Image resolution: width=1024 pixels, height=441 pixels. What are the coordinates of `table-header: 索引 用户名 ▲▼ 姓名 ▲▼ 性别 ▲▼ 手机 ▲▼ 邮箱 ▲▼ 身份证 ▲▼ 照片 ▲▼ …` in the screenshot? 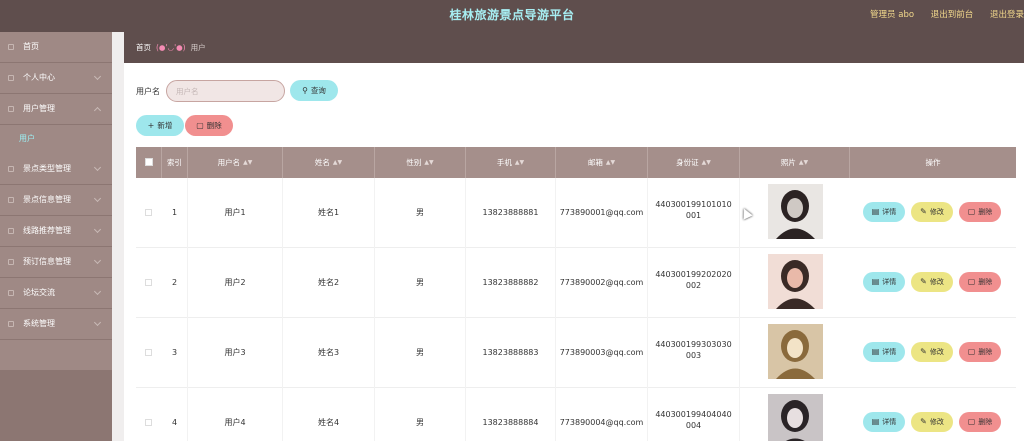 It's located at (576, 162).